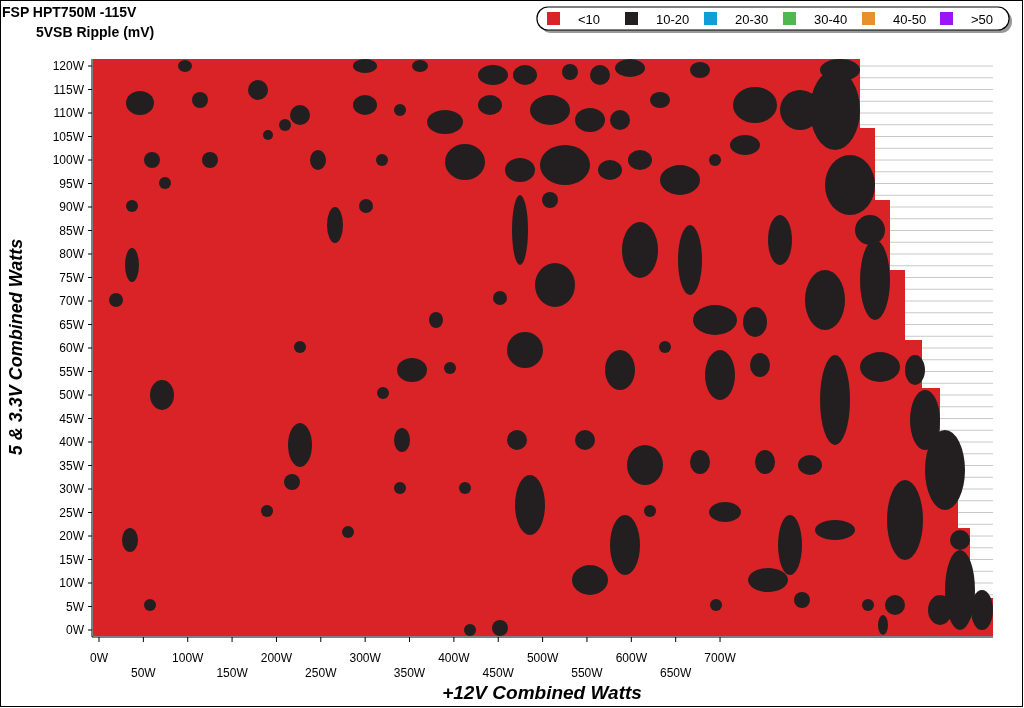 Image resolution: width=1024 pixels, height=708 pixels. What do you see at coordinates (68, 89) in the screenshot?
I see `y-tick-label: 115W` at bounding box center [68, 89].